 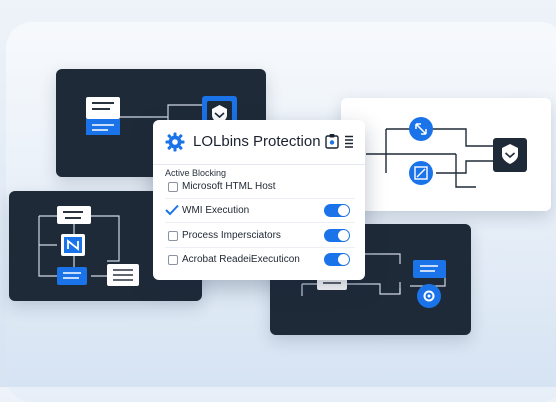 I want to click on document-node, so click(x=74, y=215).